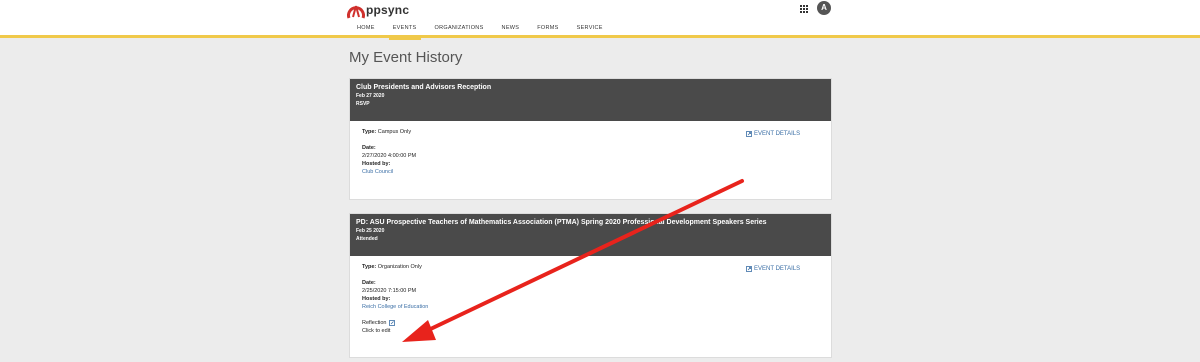  What do you see at coordinates (356, 12) in the screenshot?
I see `appsync-logo-icon` at bounding box center [356, 12].